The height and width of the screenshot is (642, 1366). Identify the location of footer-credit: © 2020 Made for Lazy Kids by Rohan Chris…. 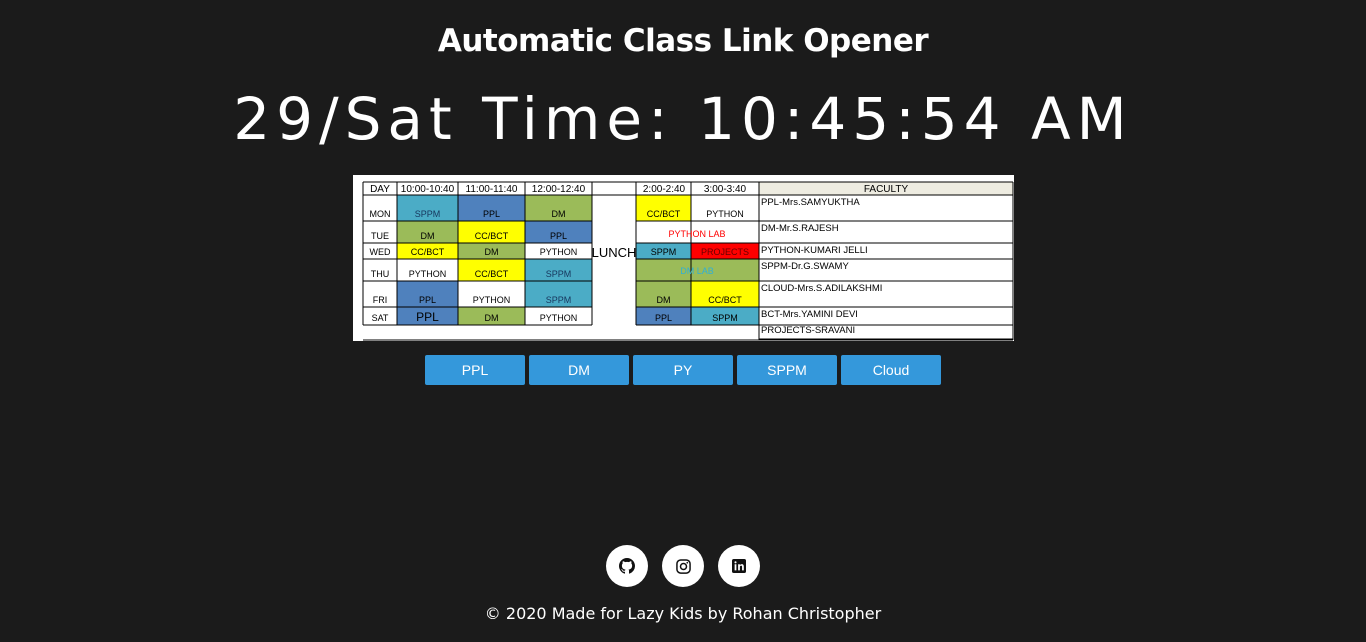
(683, 613).